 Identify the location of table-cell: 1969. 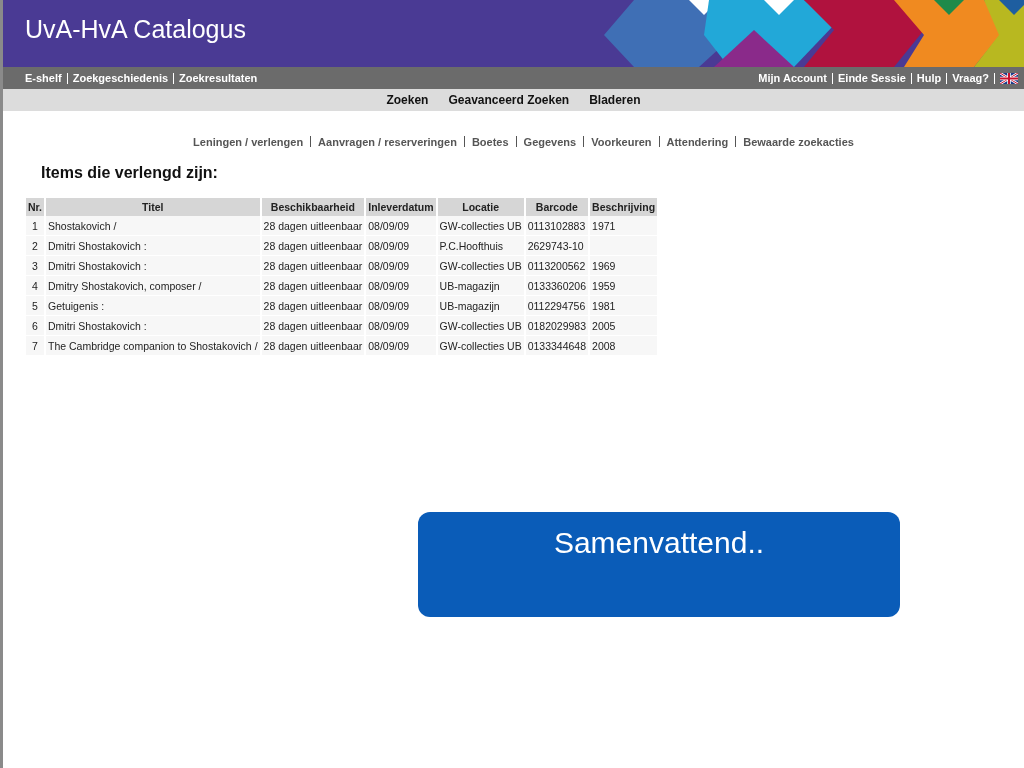
(624, 266).